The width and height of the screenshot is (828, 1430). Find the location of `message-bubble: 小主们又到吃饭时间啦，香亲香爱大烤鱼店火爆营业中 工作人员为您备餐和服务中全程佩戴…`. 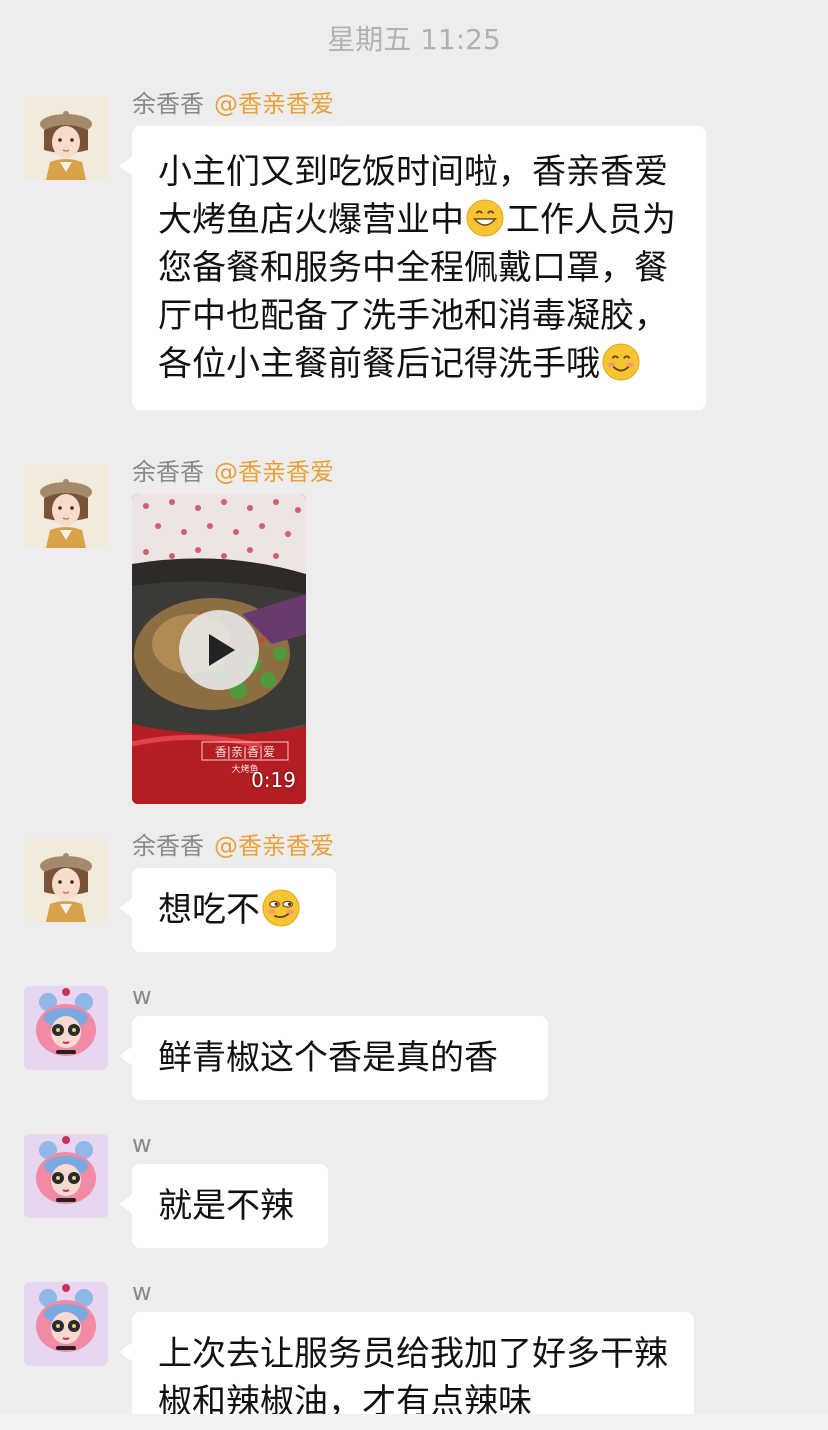

message-bubble: 小主们又到吃饭时间啦，香亲香爱大烤鱼店火爆营业中 工作人员为您备餐和服务中全程佩戴… is located at coordinates (412, 268).